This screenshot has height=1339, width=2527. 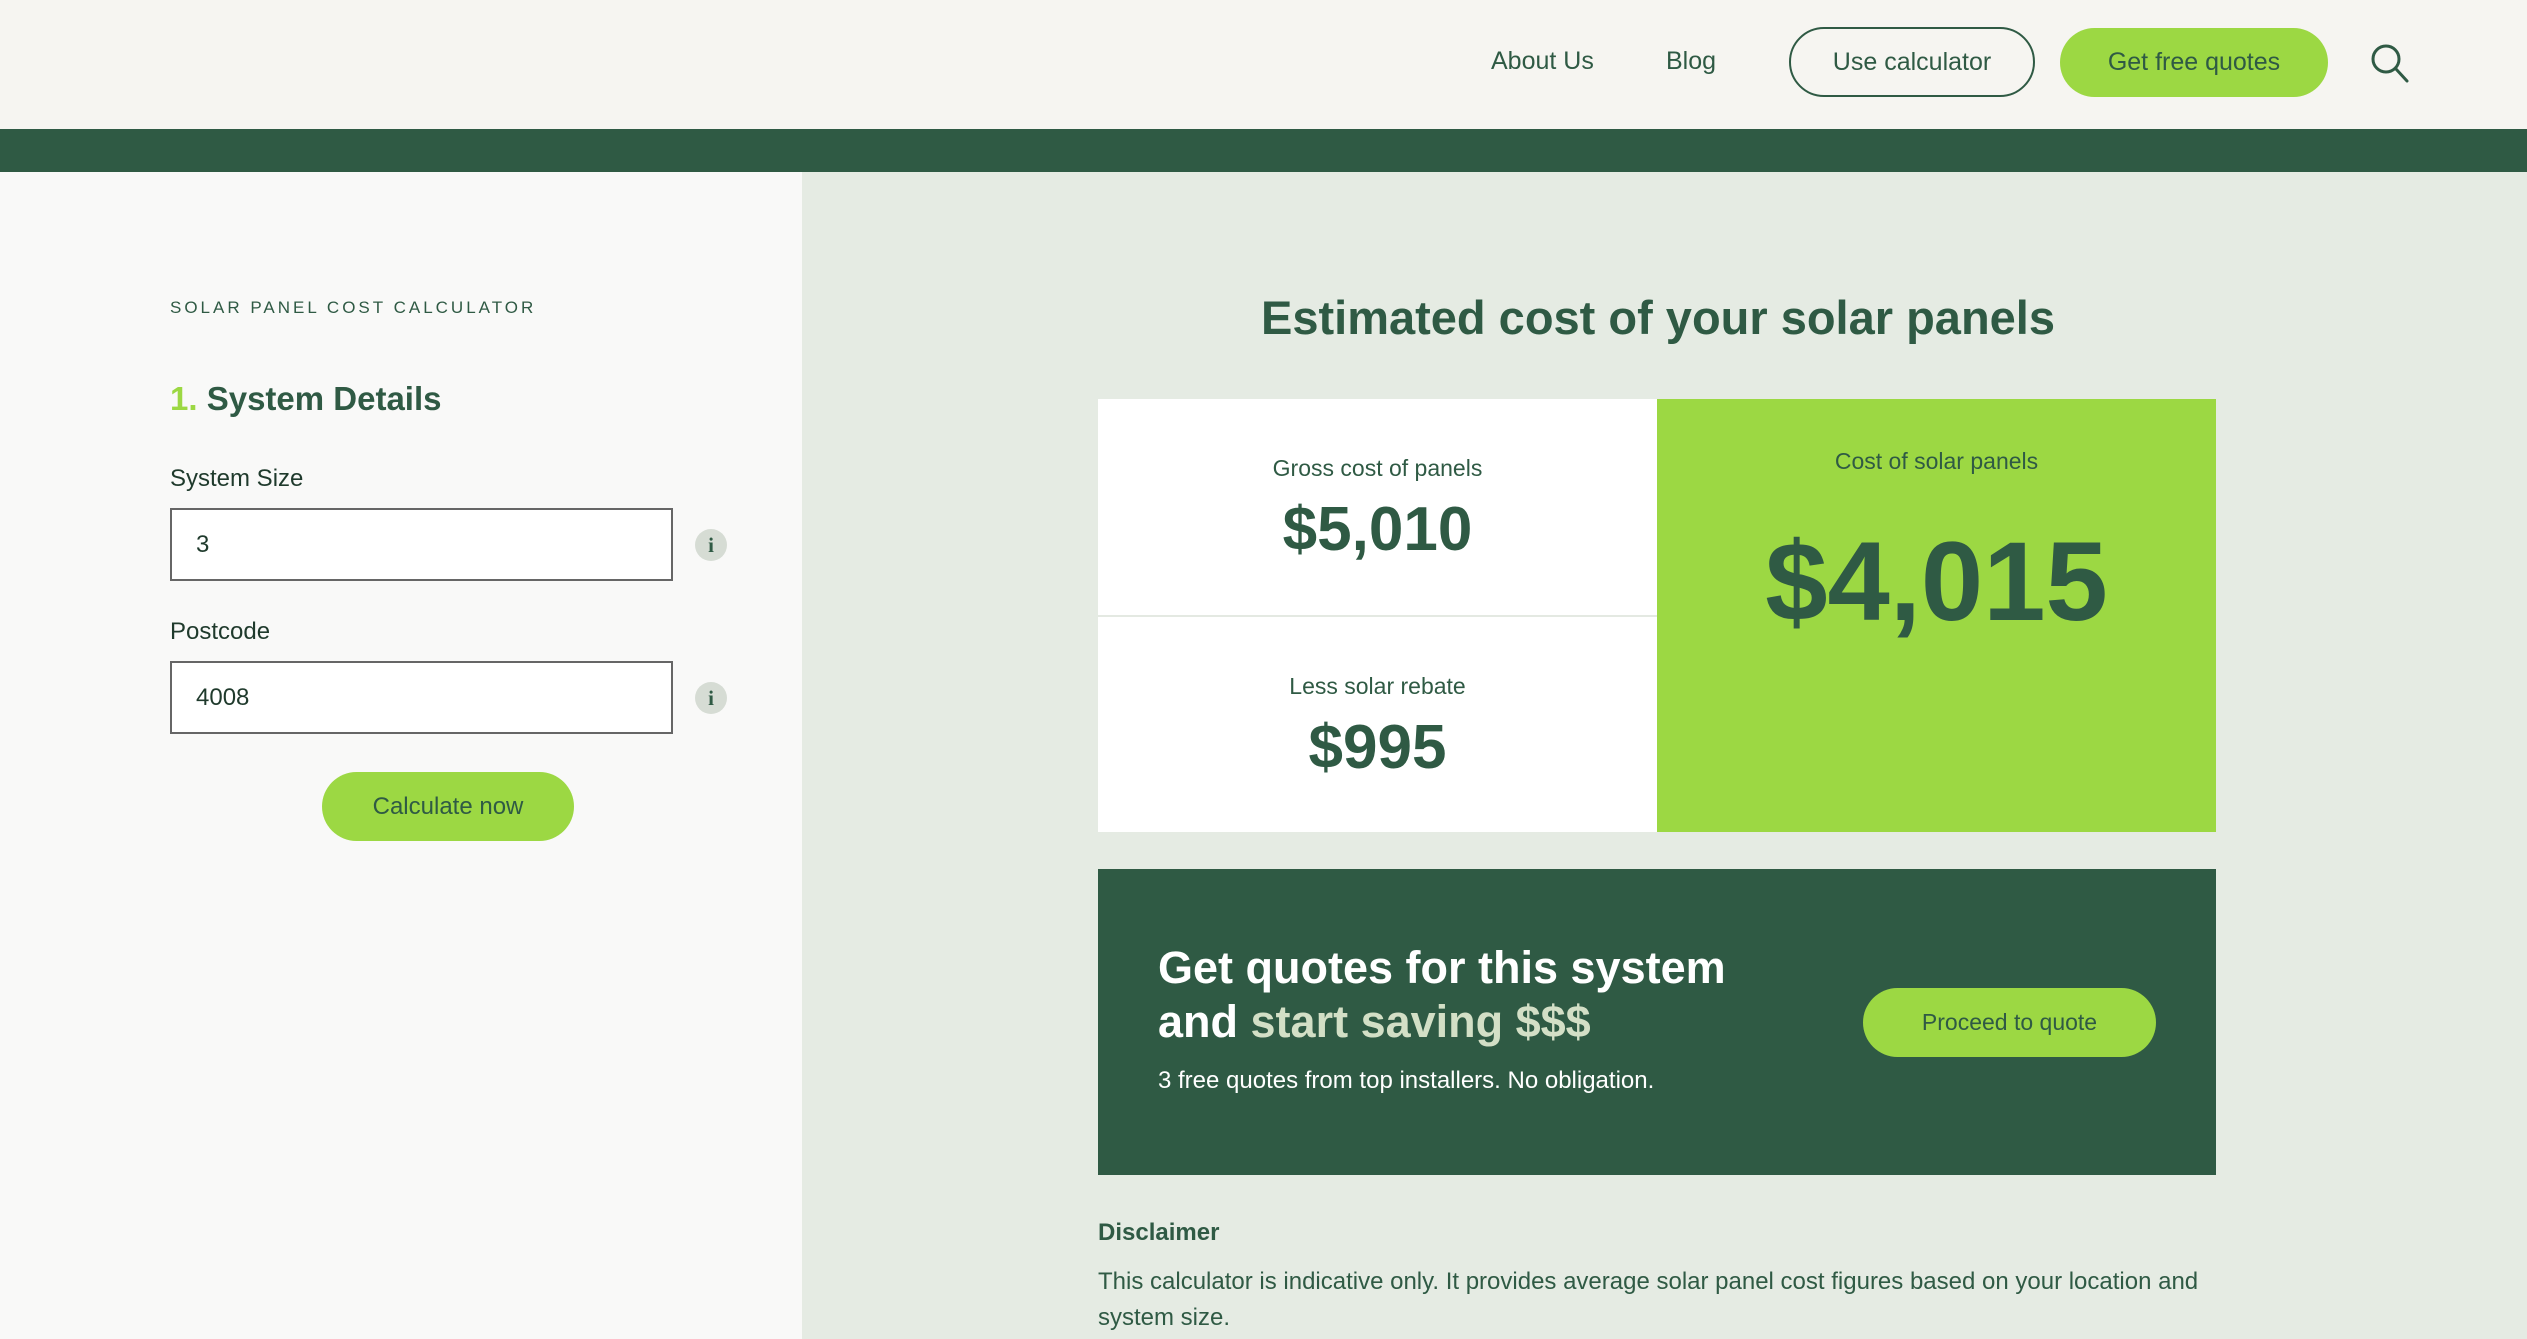 I want to click on system-size-info-icon: i, so click(x=711, y=545).